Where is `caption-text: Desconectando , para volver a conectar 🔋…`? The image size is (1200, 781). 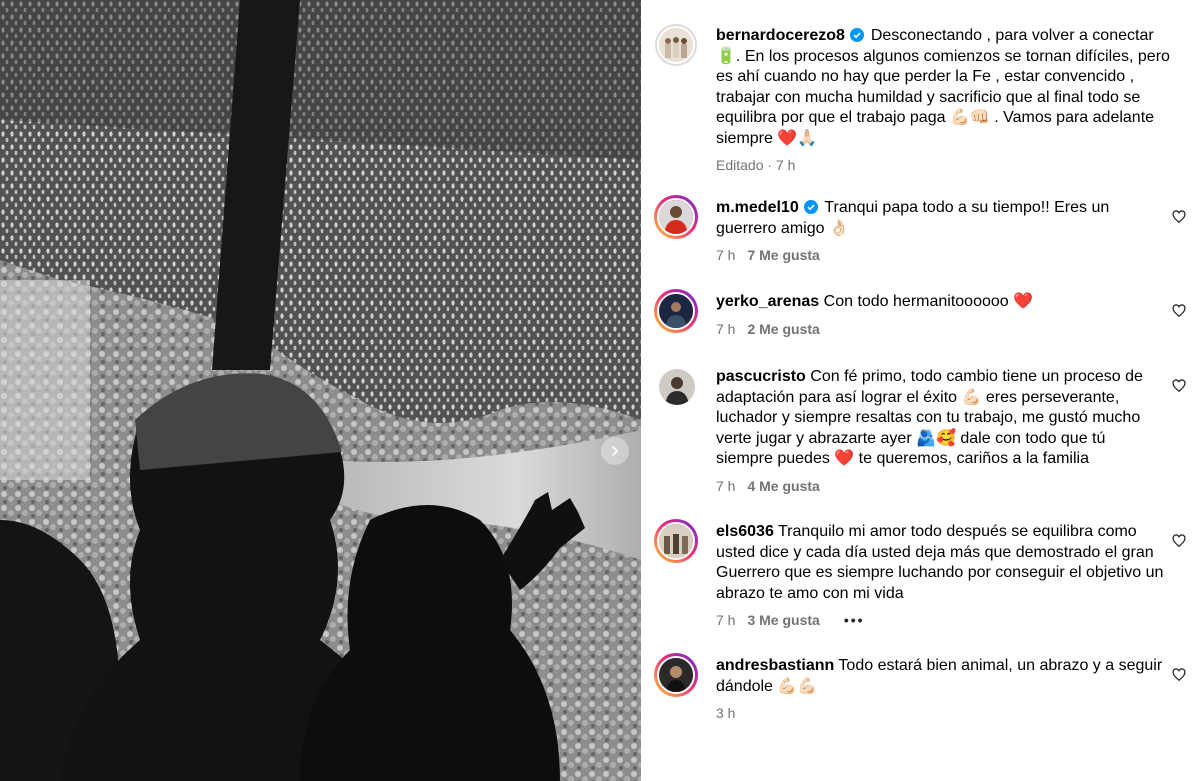
caption-text: Desconectando , para volver a conectar 🔋… is located at coordinates (943, 87).